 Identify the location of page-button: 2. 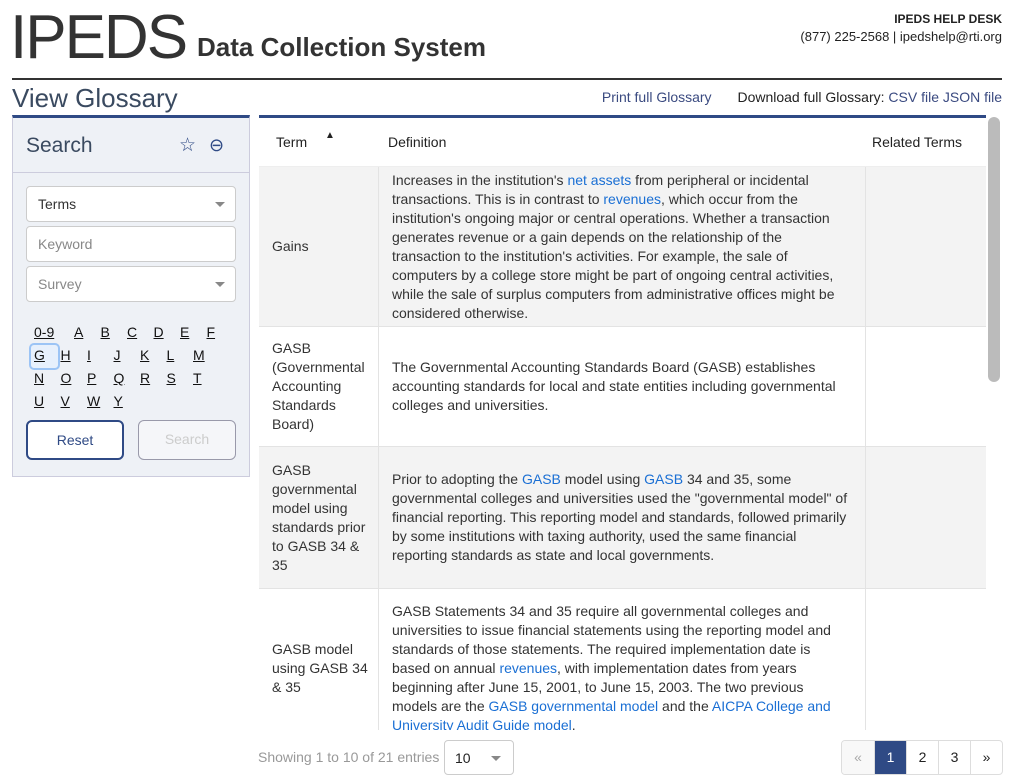
(922, 757).